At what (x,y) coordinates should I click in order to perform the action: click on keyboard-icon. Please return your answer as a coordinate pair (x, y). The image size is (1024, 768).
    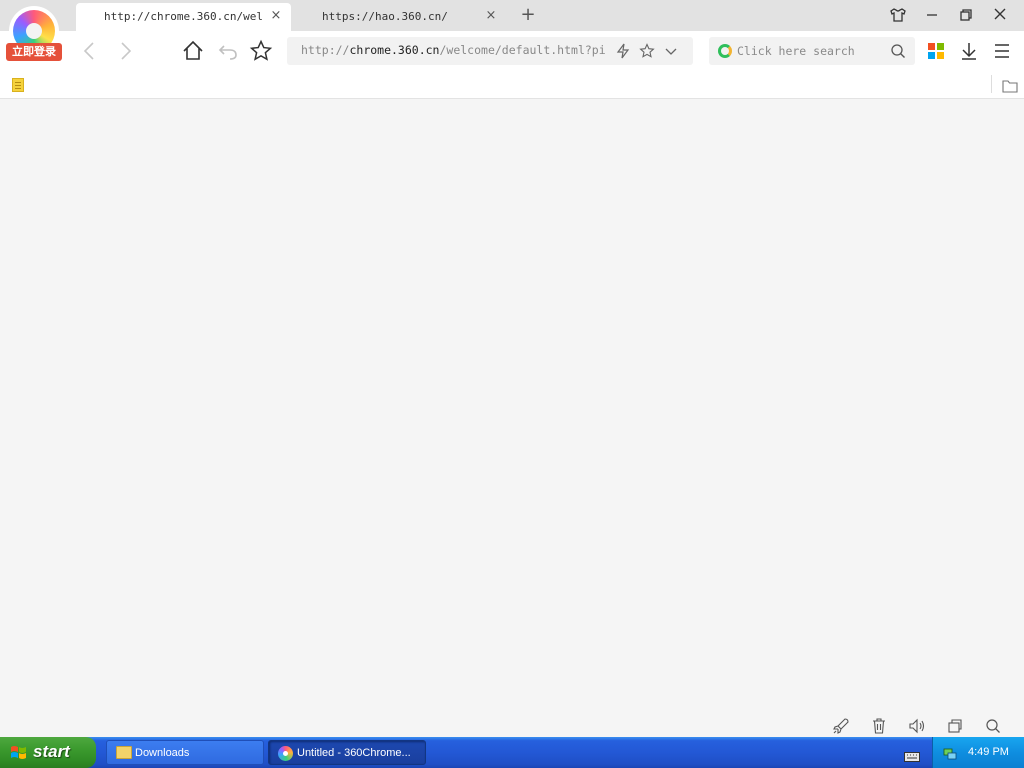
    Looking at the image, I should click on (912, 754).